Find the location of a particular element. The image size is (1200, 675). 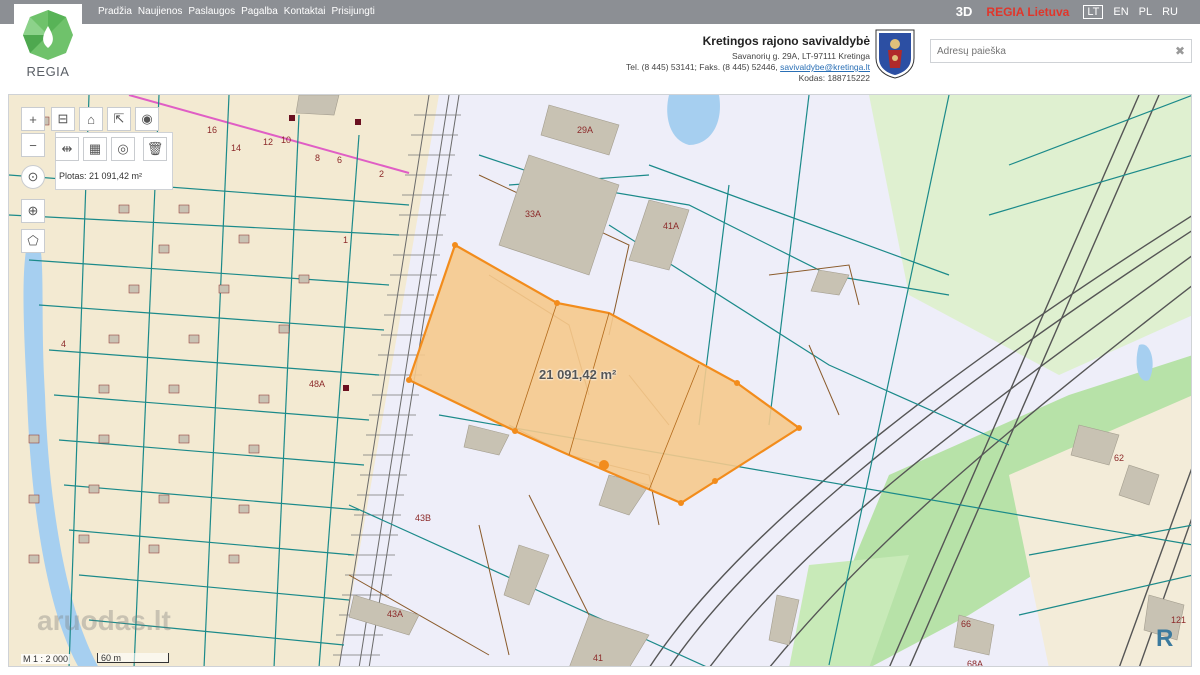

parcel-label: 2 is located at coordinates (382, 174).